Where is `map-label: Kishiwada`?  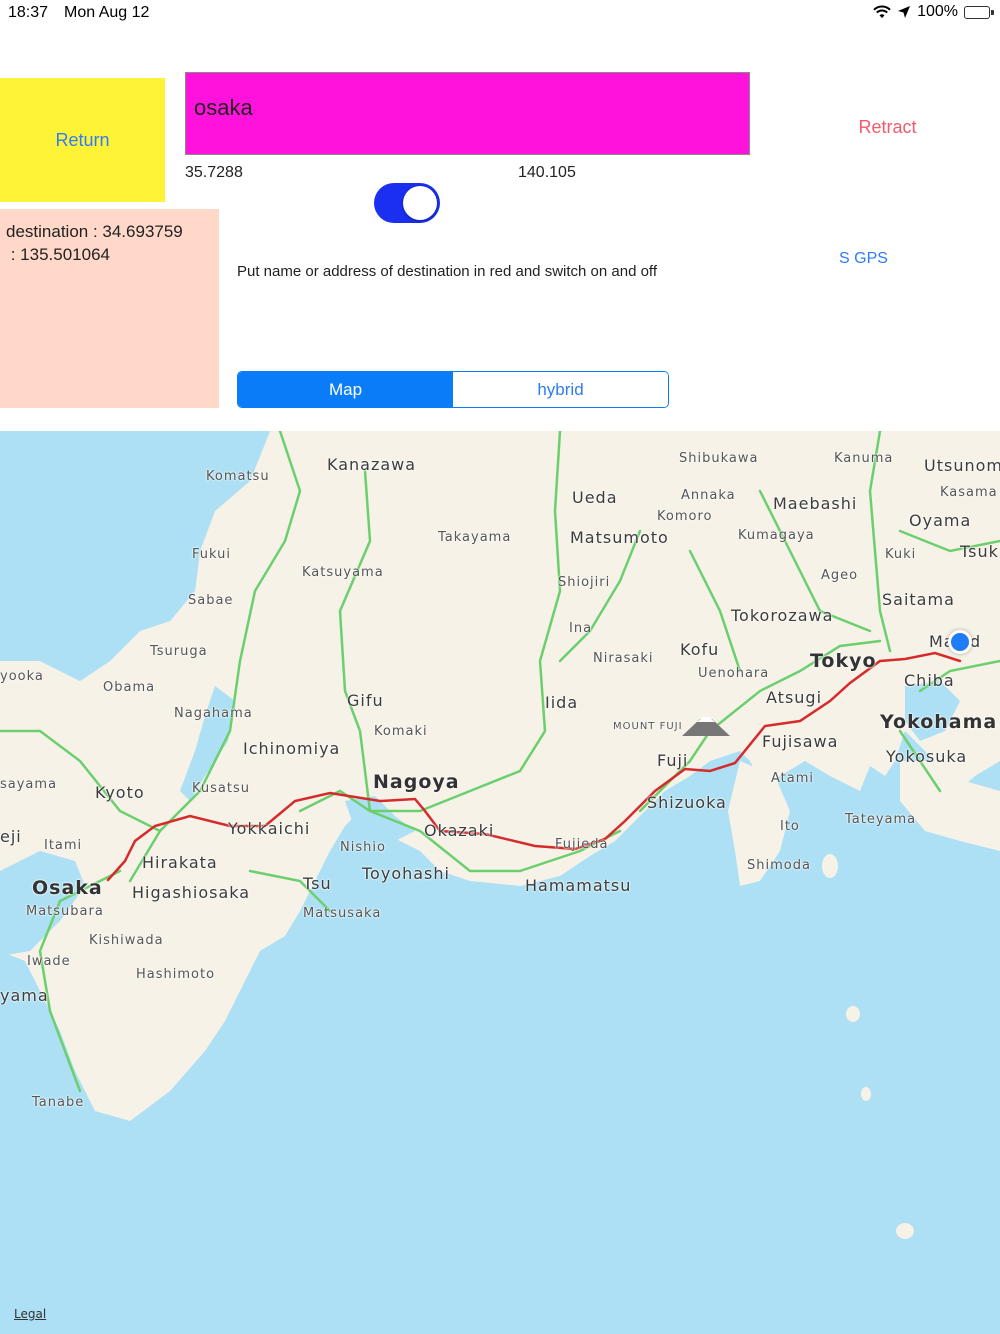 map-label: Kishiwada is located at coordinates (126, 940).